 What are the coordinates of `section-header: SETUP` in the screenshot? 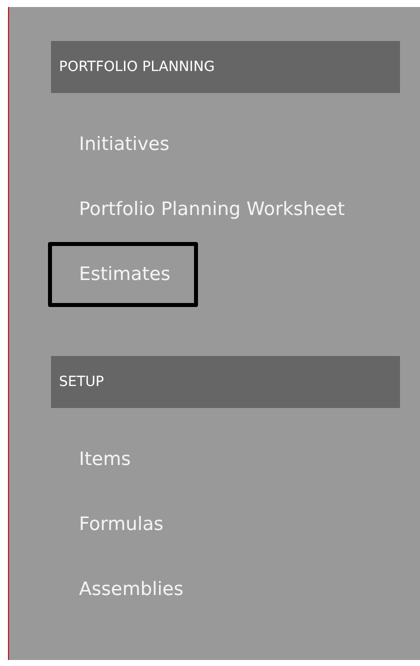 It's located at (225, 382).